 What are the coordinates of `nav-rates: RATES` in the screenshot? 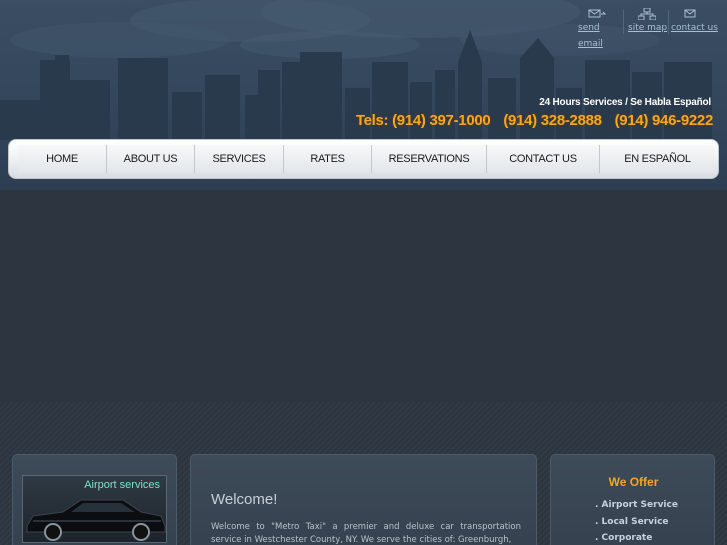 It's located at (328, 159).